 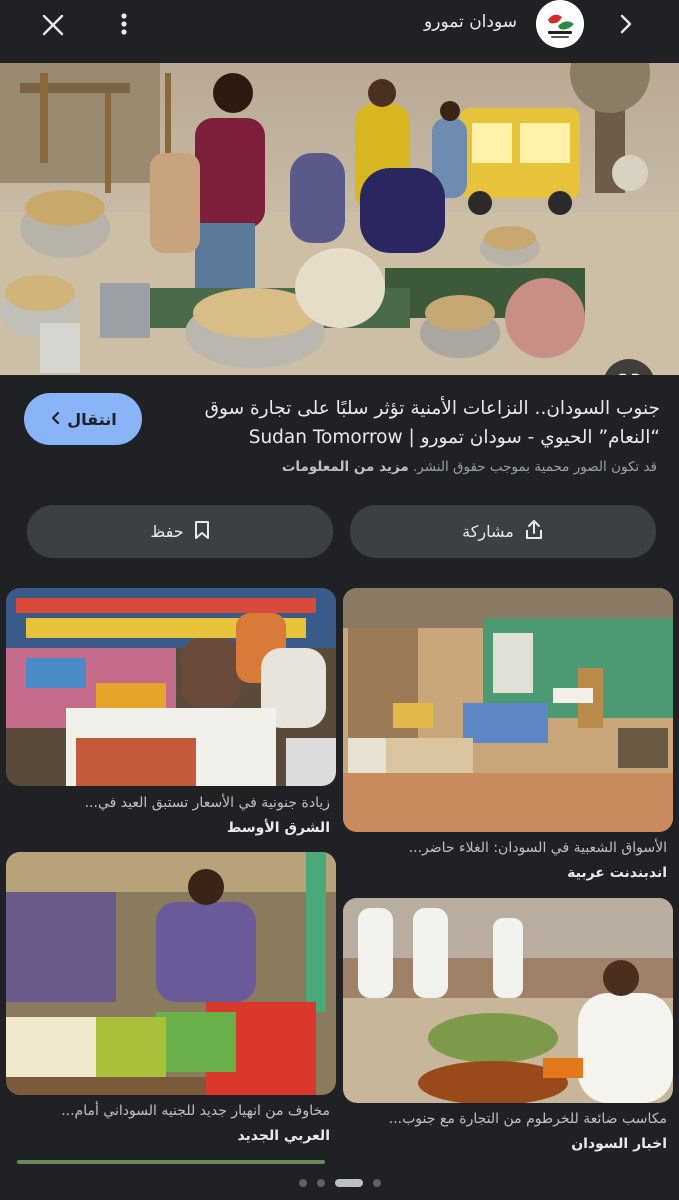 I want to click on google-lens-icon, so click(x=629, y=374).